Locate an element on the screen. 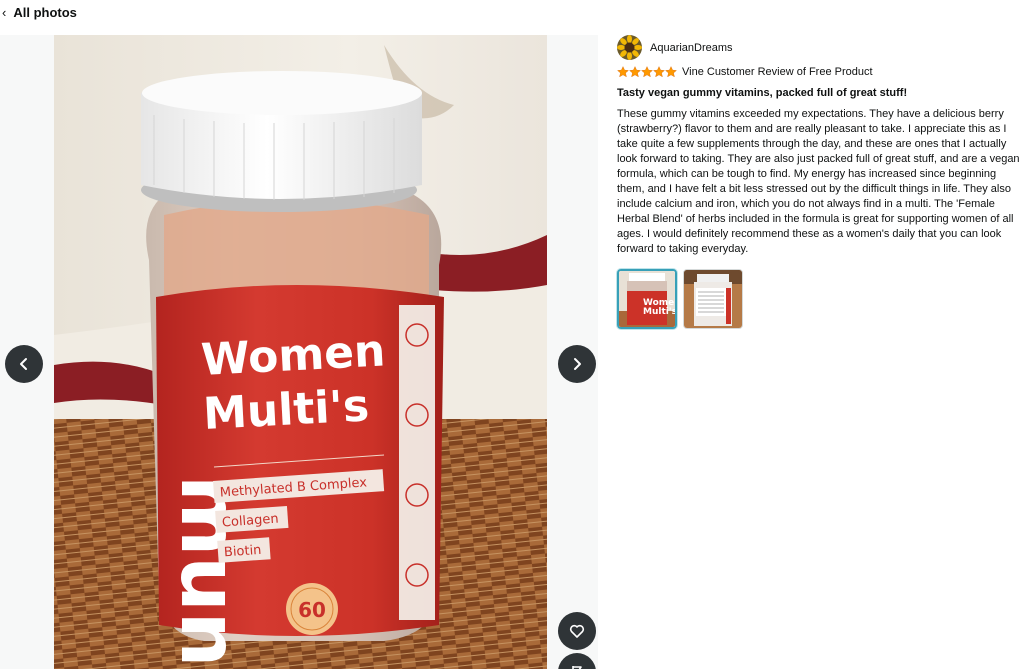 The height and width of the screenshot is (669, 1026). brand-logo: mun is located at coordinates (208, 571).